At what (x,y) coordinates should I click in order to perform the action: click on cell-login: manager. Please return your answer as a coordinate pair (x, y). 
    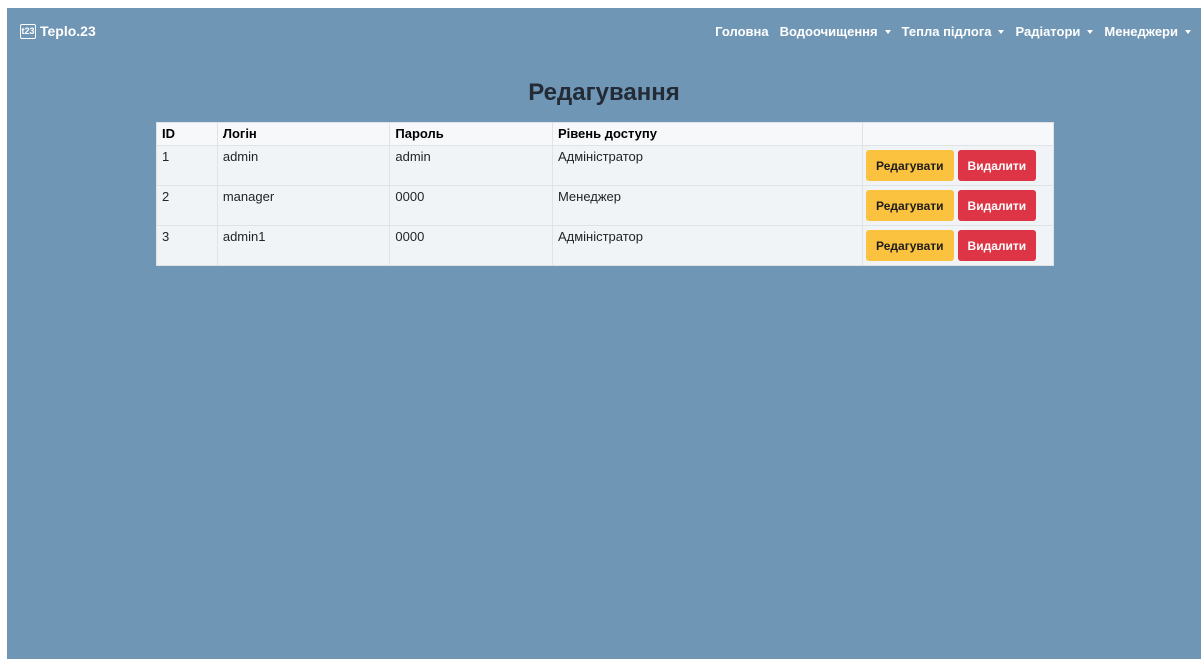
    Looking at the image, I should click on (303, 205).